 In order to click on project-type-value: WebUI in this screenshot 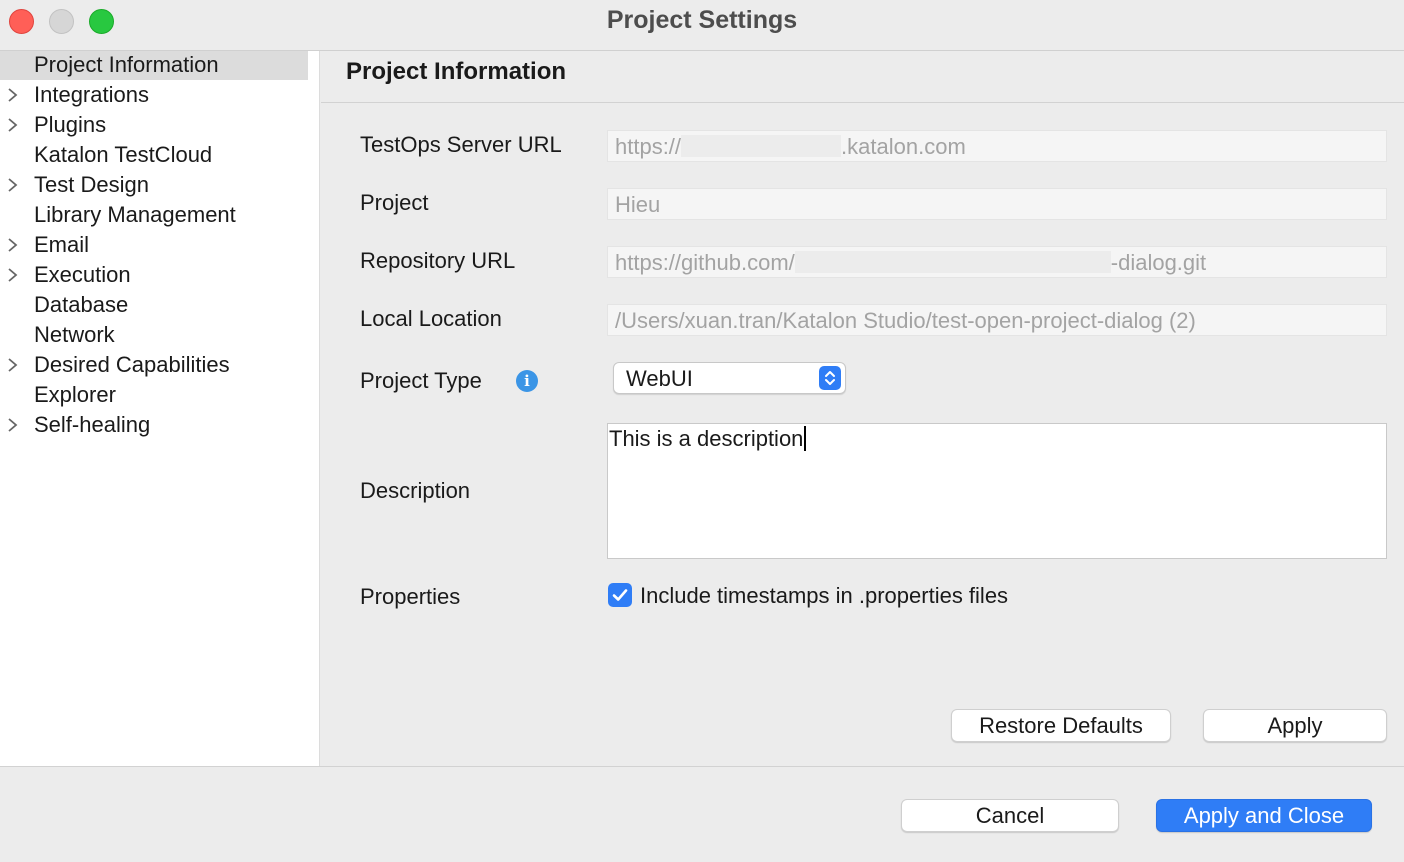, I will do `click(659, 378)`.